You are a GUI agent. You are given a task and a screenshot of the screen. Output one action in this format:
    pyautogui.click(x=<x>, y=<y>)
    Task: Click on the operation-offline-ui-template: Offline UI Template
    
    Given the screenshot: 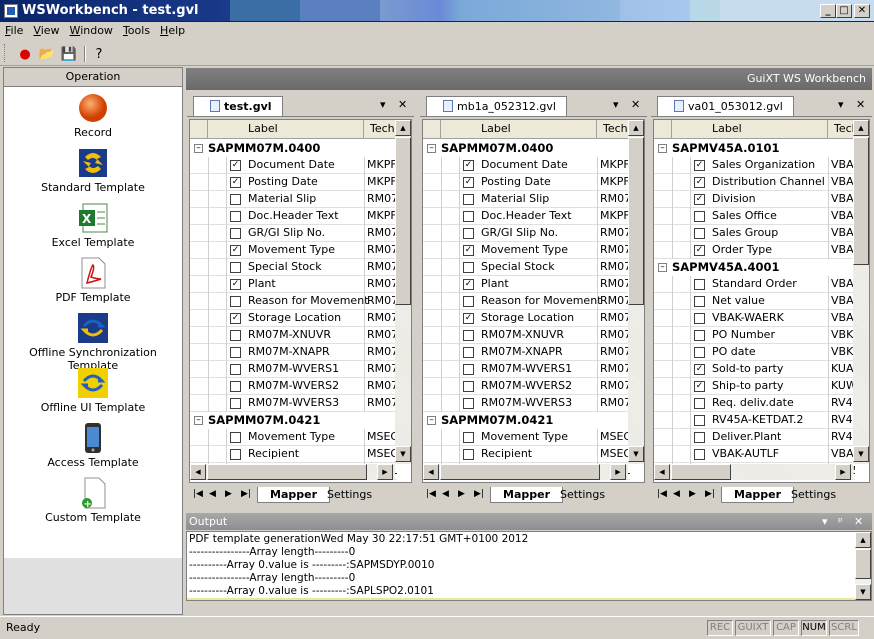 What is the action you would take?
    pyautogui.click(x=93, y=394)
    